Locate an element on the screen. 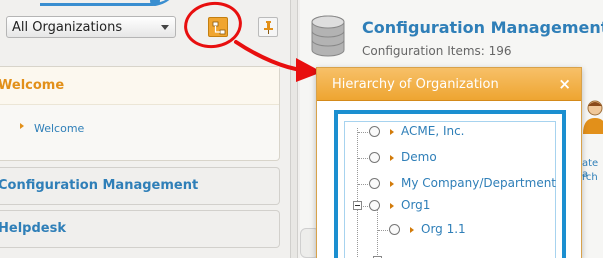  menu-section-configuration: Configuration Management is located at coordinates (140, 186).